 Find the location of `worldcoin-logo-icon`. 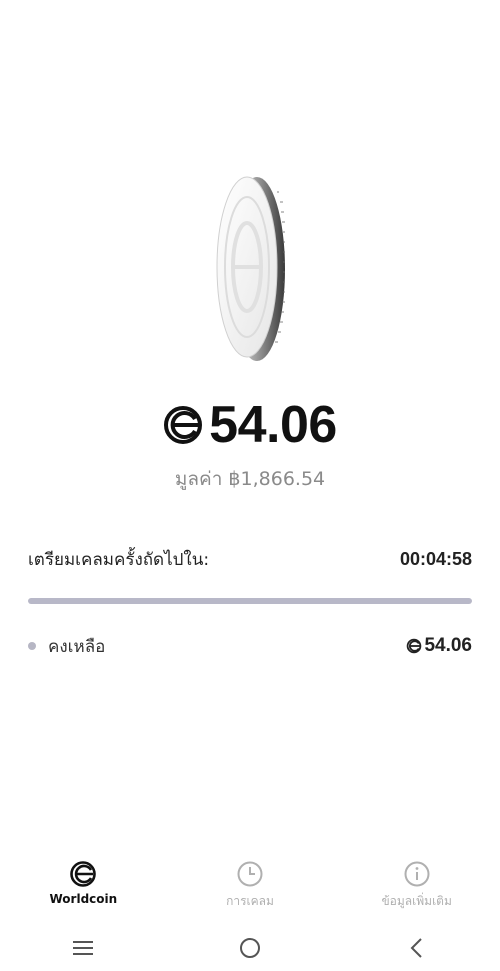

worldcoin-logo-icon is located at coordinates (183, 425).